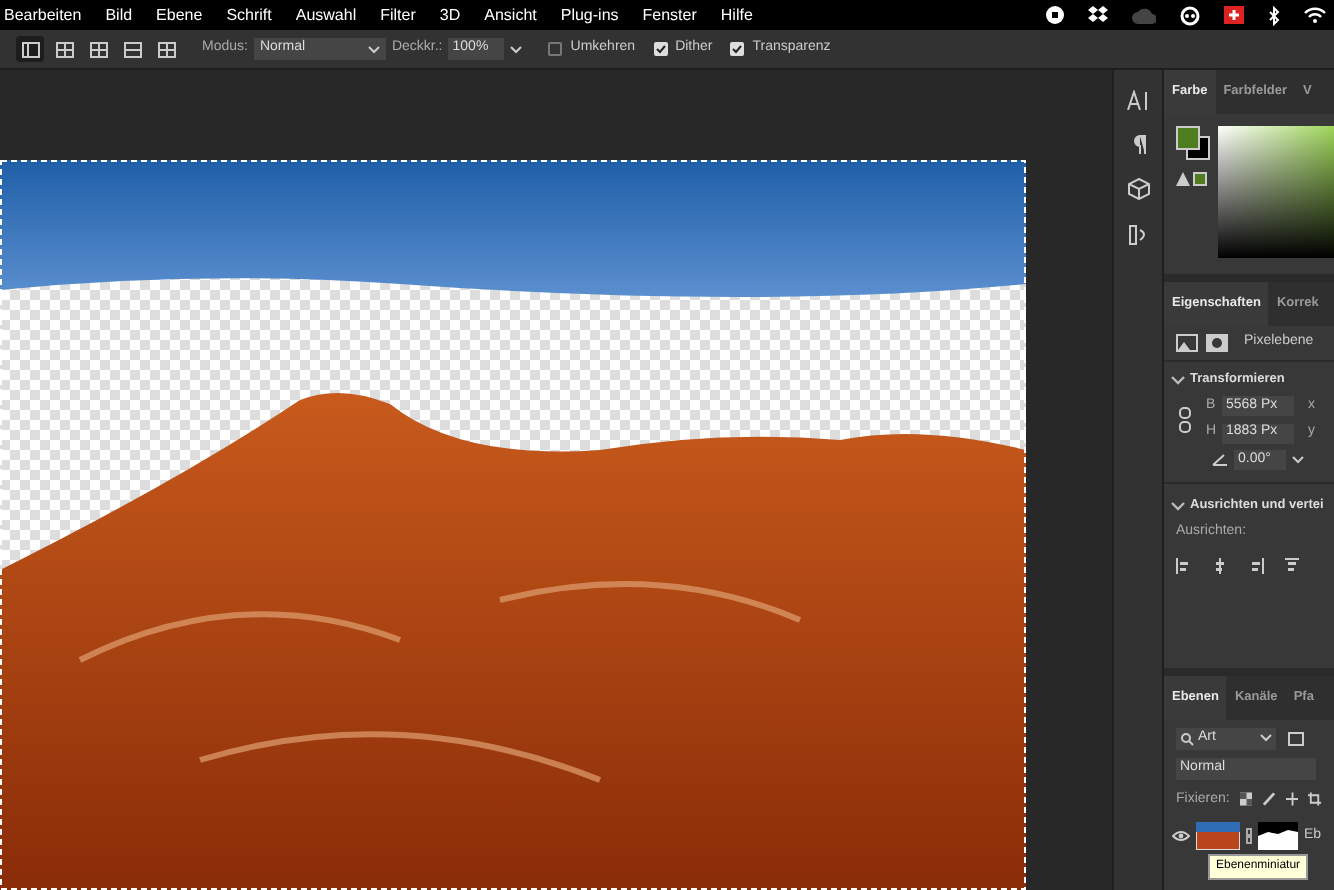 The width and height of the screenshot is (1334, 890). What do you see at coordinates (1193, 143) in the screenshot?
I see `color-swatches-icon` at bounding box center [1193, 143].